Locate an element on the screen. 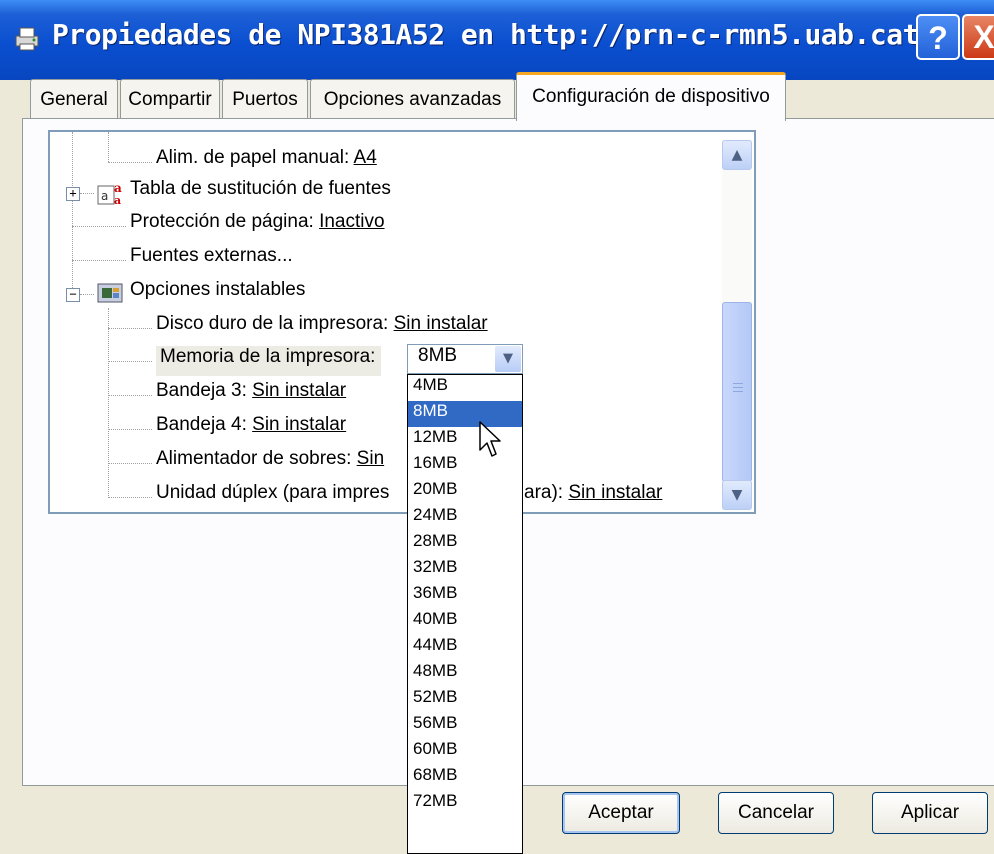  tree-item-hard-disk: Disco duro de la impresora: Sin instalar is located at coordinates (322, 328).